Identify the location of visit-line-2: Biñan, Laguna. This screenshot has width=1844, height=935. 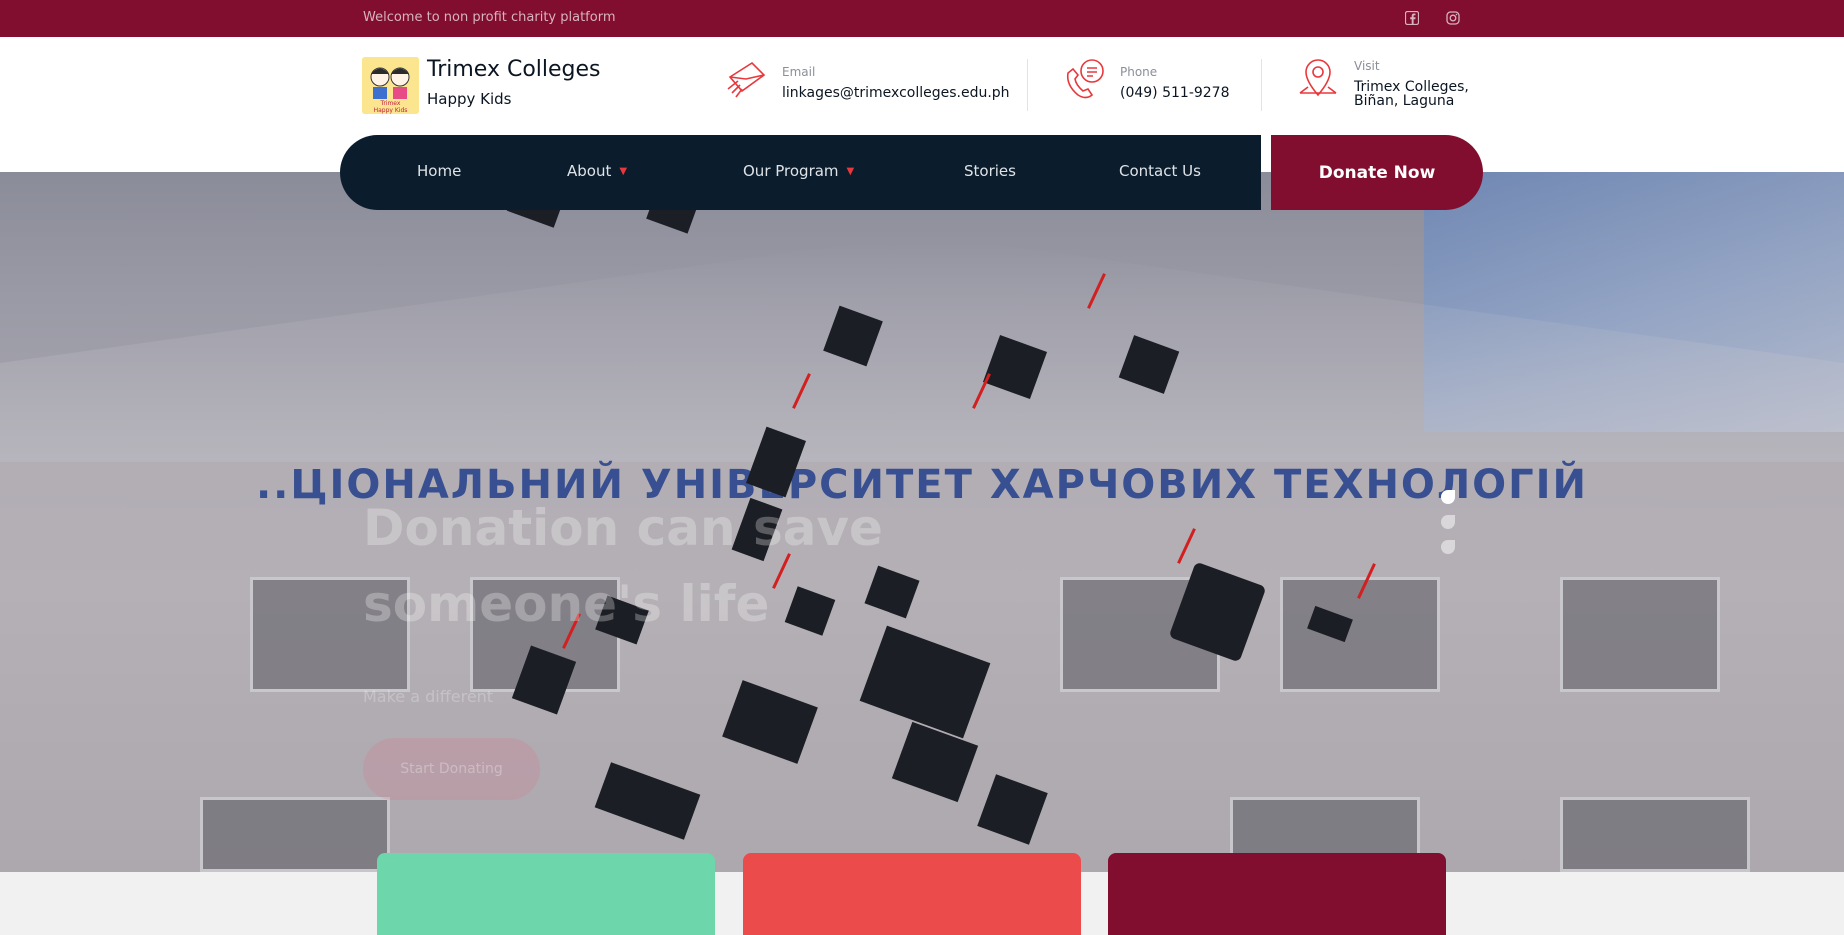
(1404, 101).